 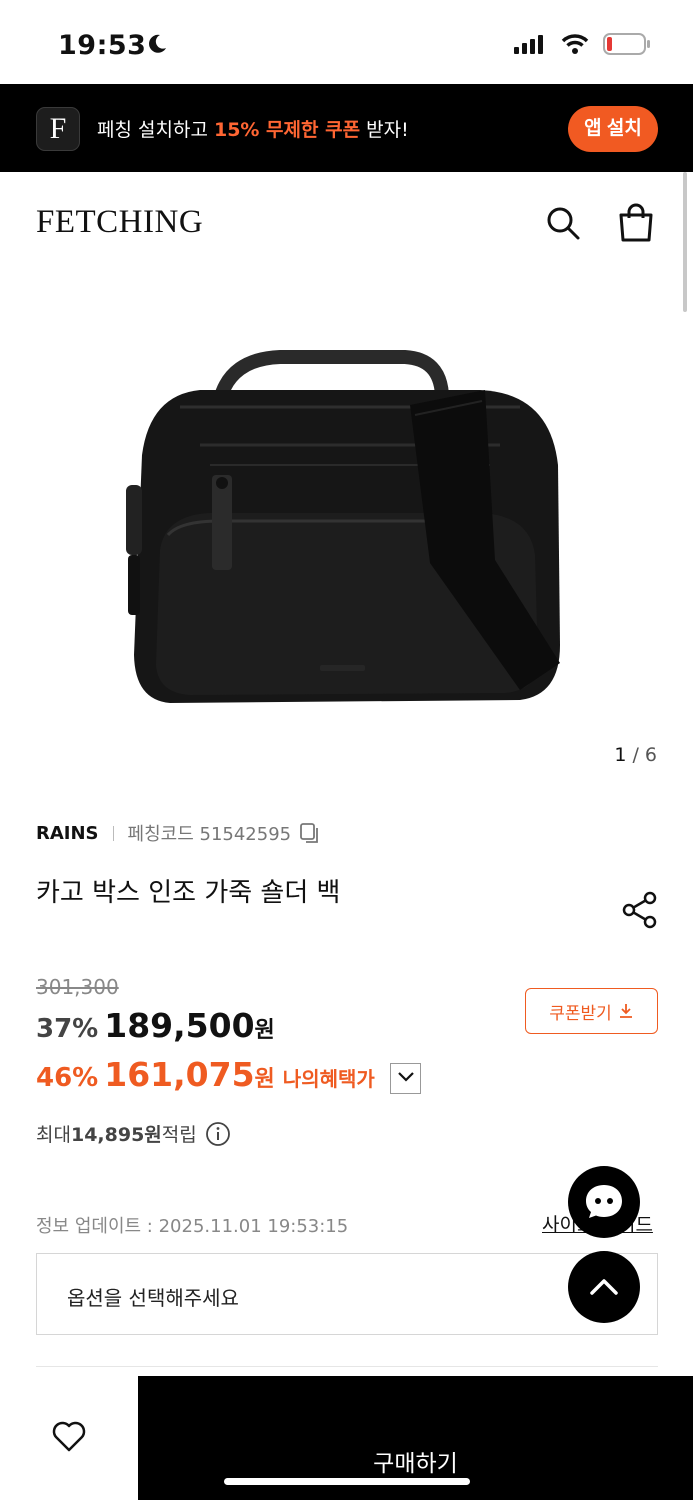 What do you see at coordinates (102, 45) in the screenshot?
I see `status-time: 19:53` at bounding box center [102, 45].